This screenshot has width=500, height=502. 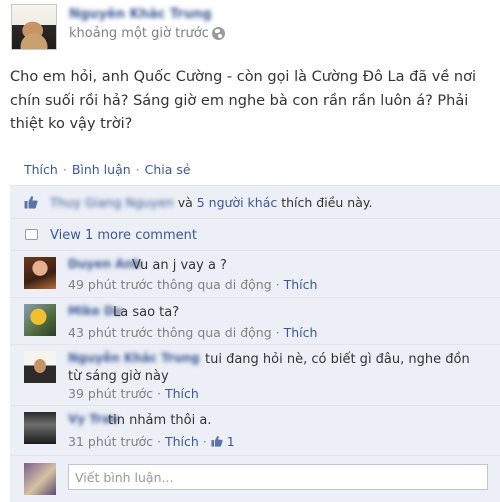 I want to click on view-more-comments-link: View 1 more comment, so click(x=123, y=235).